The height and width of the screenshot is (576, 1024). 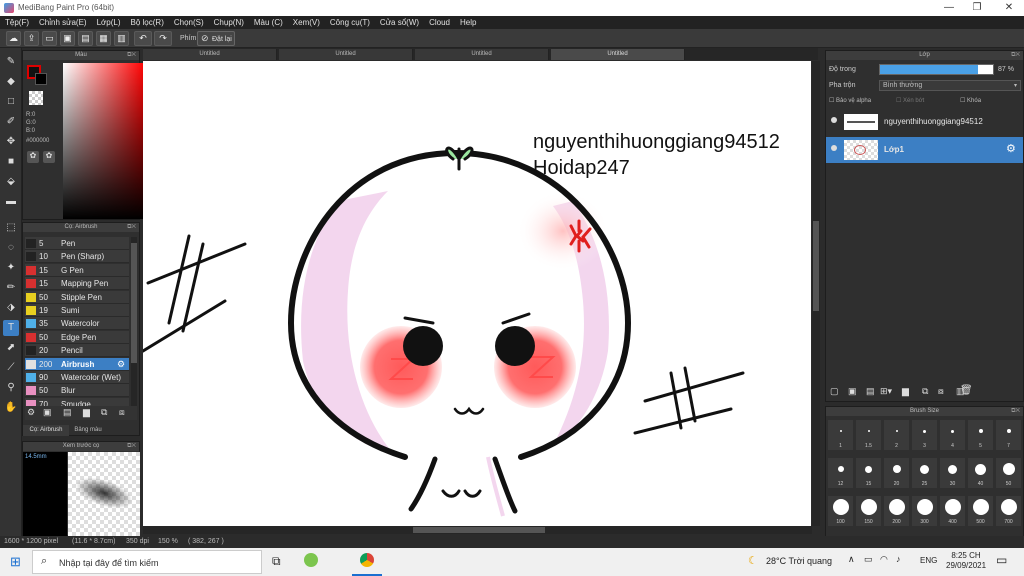 I want to click on brush-size-cell: 1, so click(x=840, y=435).